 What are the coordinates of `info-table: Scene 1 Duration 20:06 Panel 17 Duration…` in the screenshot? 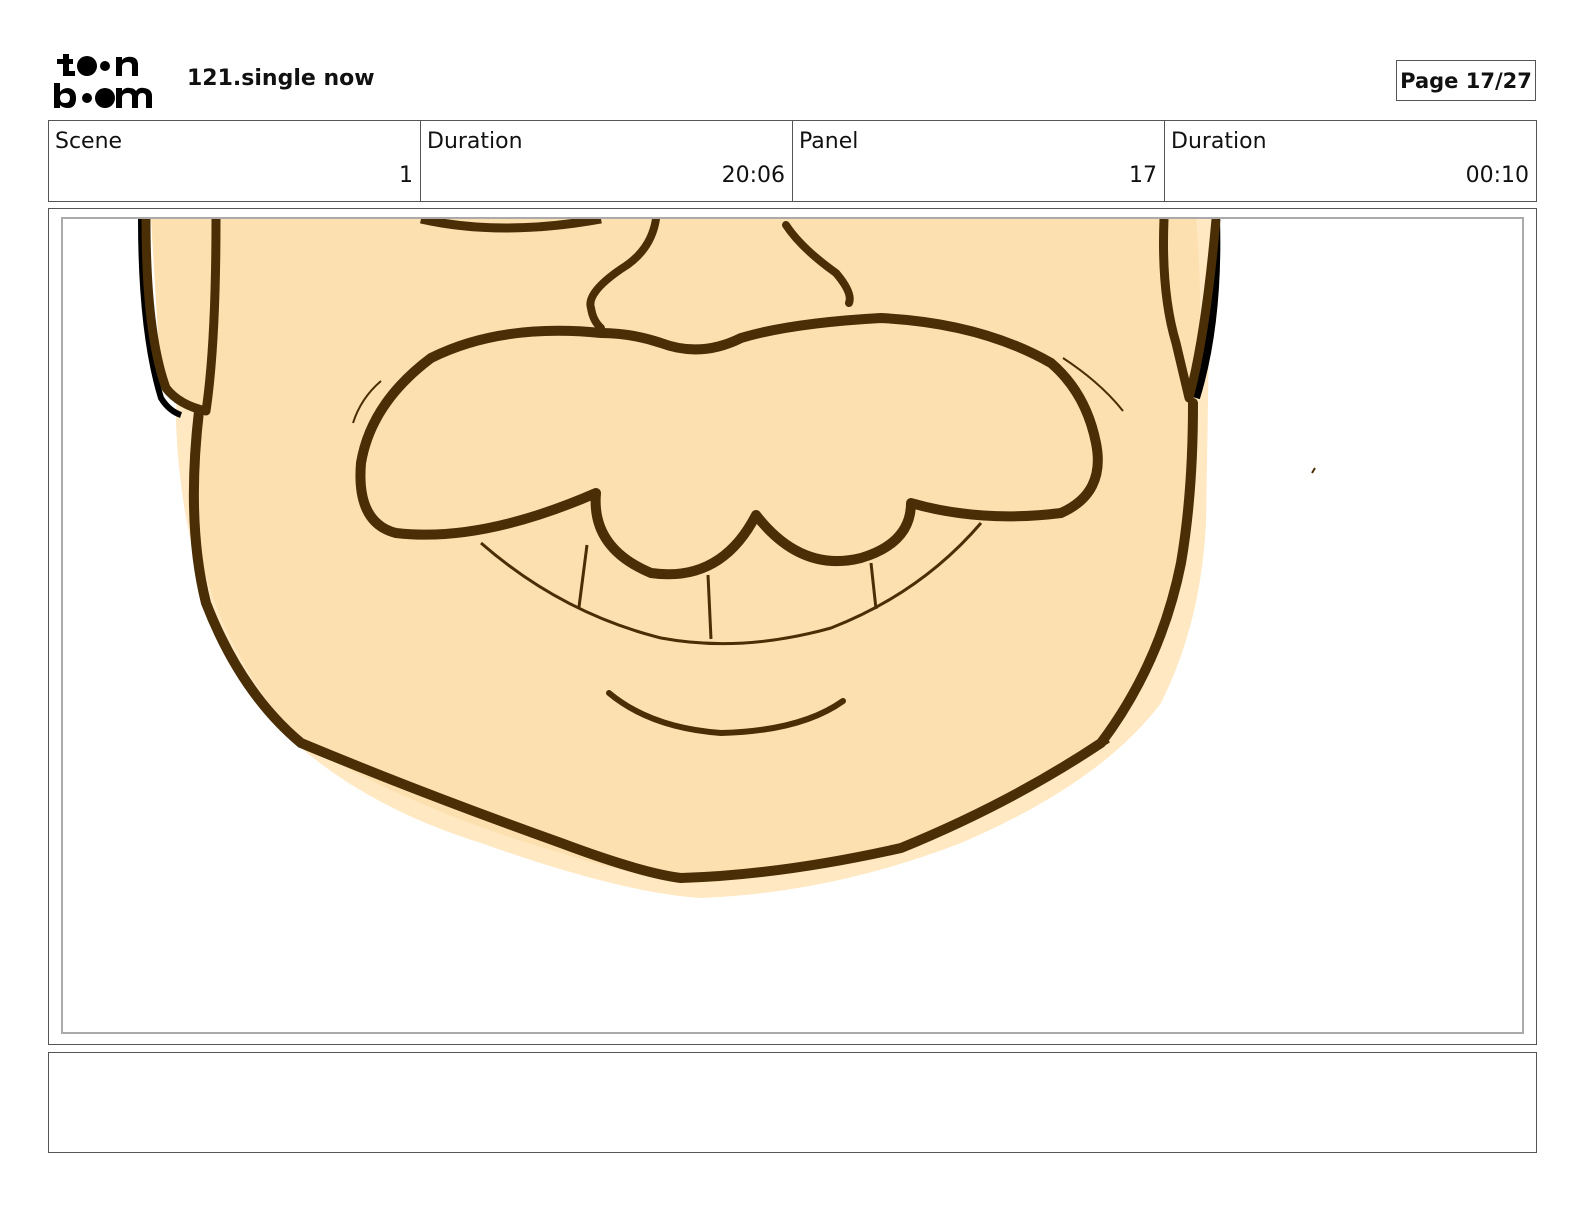 It's located at (792, 161).